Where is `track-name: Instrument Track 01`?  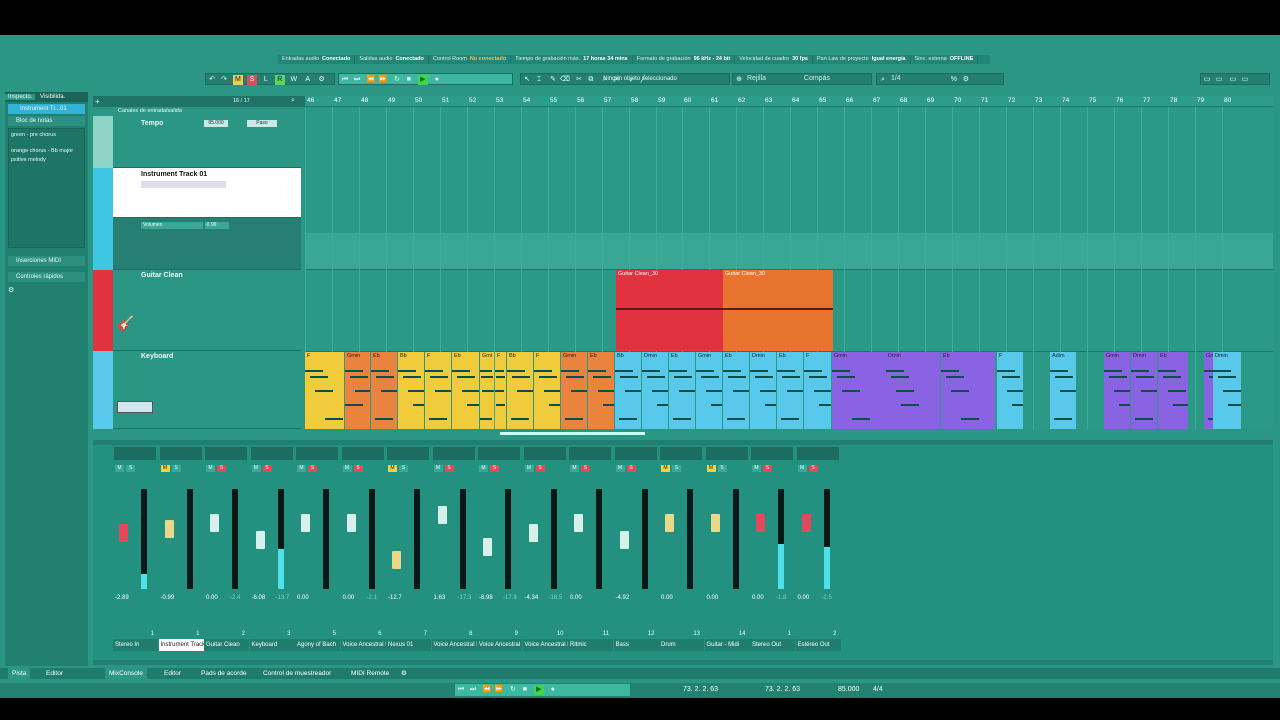 track-name: Instrument Track 01 is located at coordinates (174, 174).